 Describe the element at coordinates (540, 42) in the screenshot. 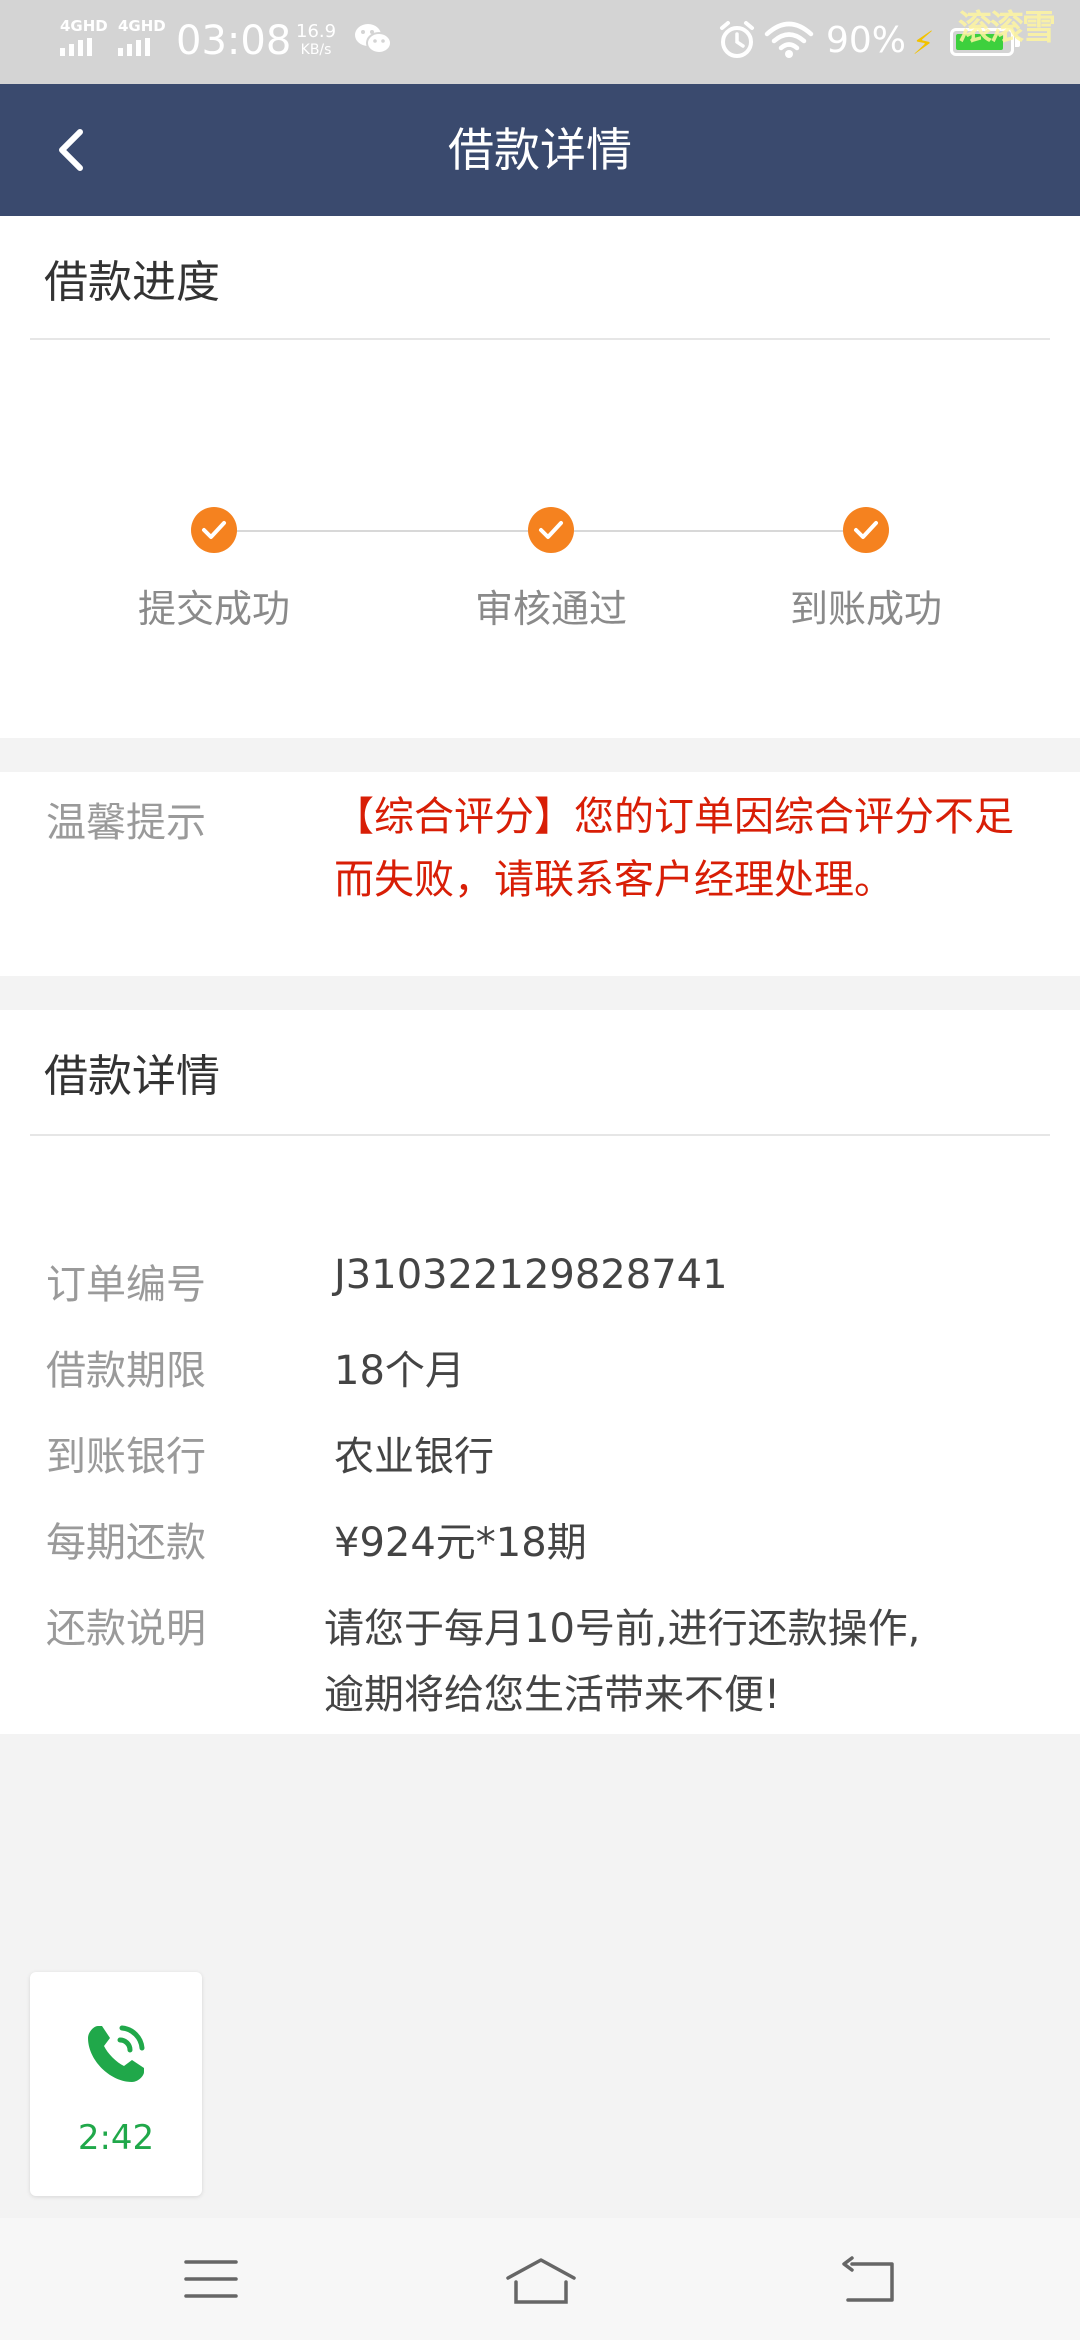

I see `status-bar: 4GHD 4GHD 03:08 16.9 KB/s 90% ⚡ 滚滚雪` at that location.